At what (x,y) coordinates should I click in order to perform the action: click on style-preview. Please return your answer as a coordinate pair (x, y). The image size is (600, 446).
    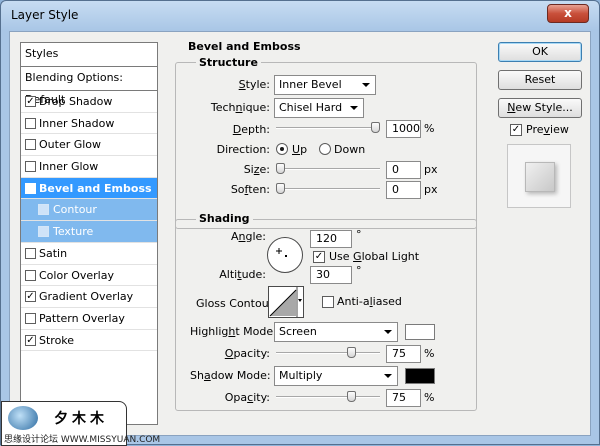
    Looking at the image, I should click on (539, 176).